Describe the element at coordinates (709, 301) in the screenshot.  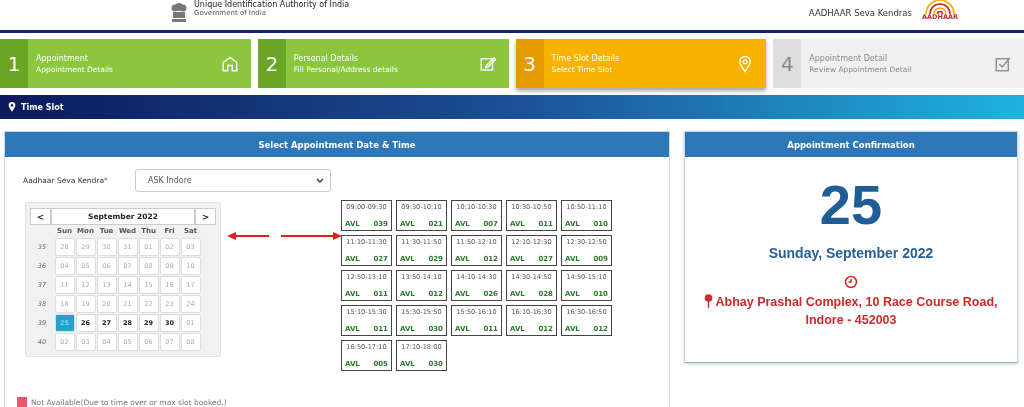
I see `map-pin-icon` at that location.